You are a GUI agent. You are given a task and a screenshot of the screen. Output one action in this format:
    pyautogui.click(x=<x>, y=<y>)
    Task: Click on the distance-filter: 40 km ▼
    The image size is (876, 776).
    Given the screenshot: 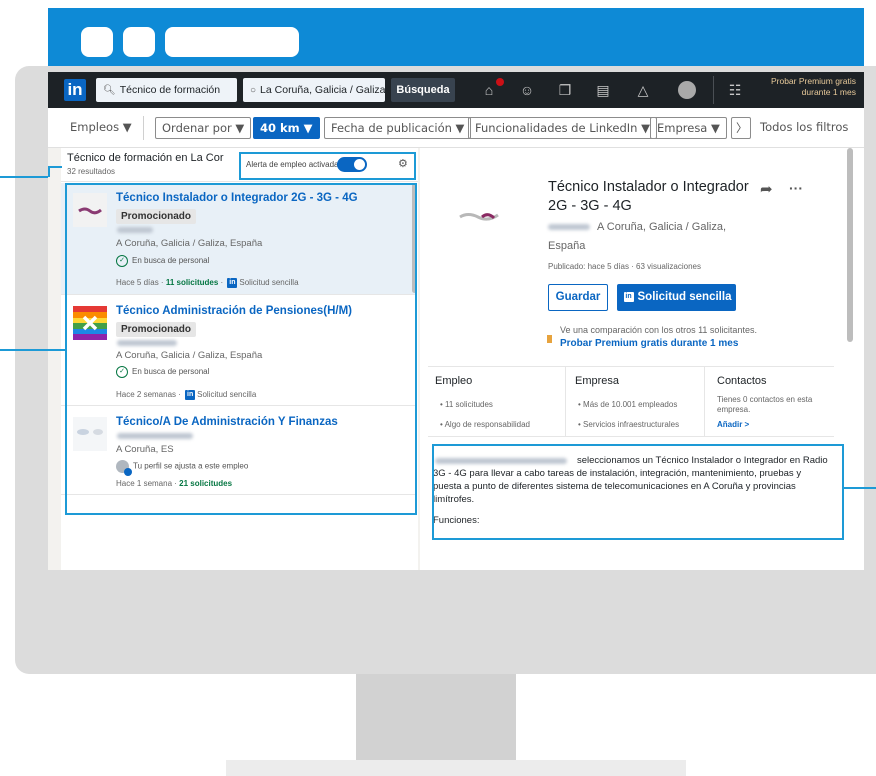 What is the action you would take?
    pyautogui.click(x=286, y=128)
    